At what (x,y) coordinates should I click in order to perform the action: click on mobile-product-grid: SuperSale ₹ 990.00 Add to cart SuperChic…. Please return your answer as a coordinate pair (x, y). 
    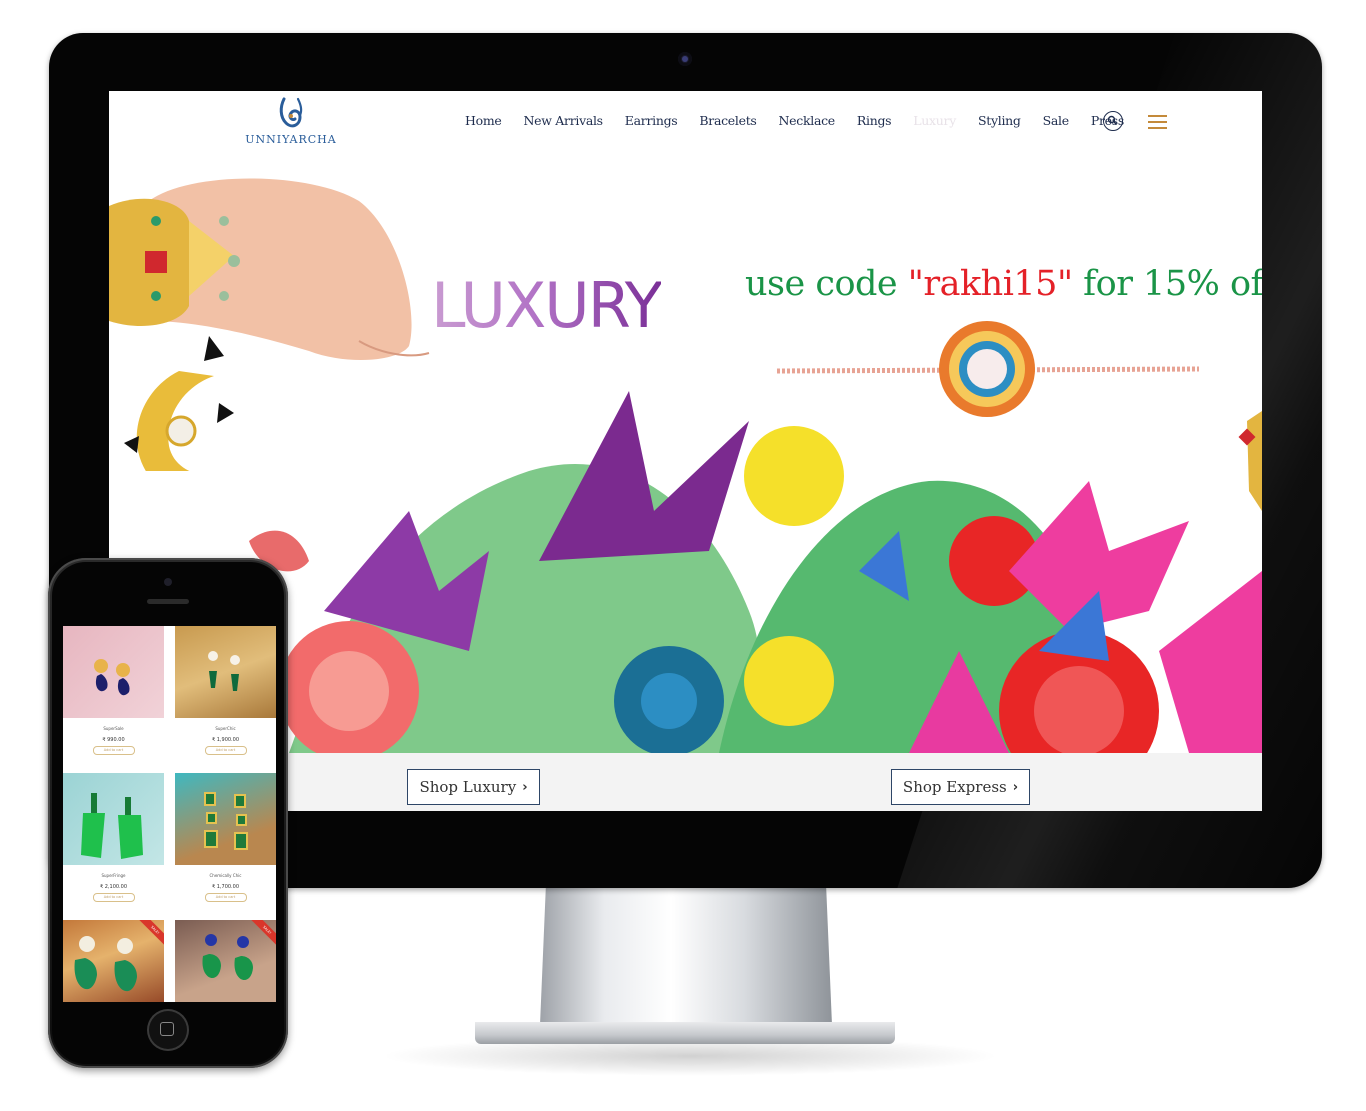
    Looking at the image, I should click on (169, 814).